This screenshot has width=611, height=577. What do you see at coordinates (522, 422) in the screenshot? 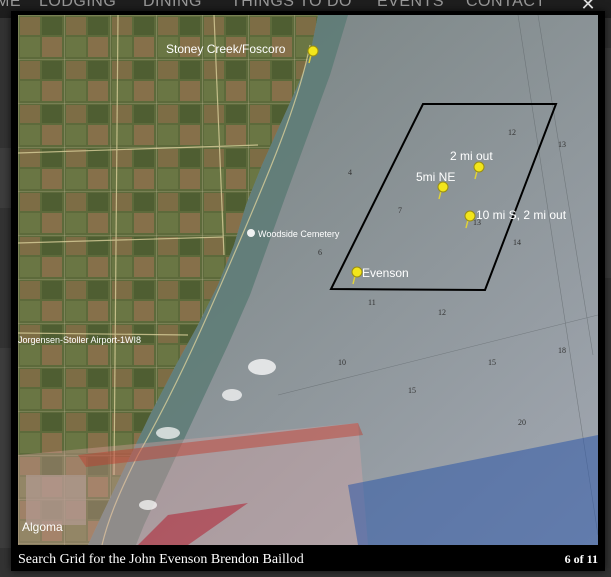
I see `svg-text: 20` at bounding box center [522, 422].